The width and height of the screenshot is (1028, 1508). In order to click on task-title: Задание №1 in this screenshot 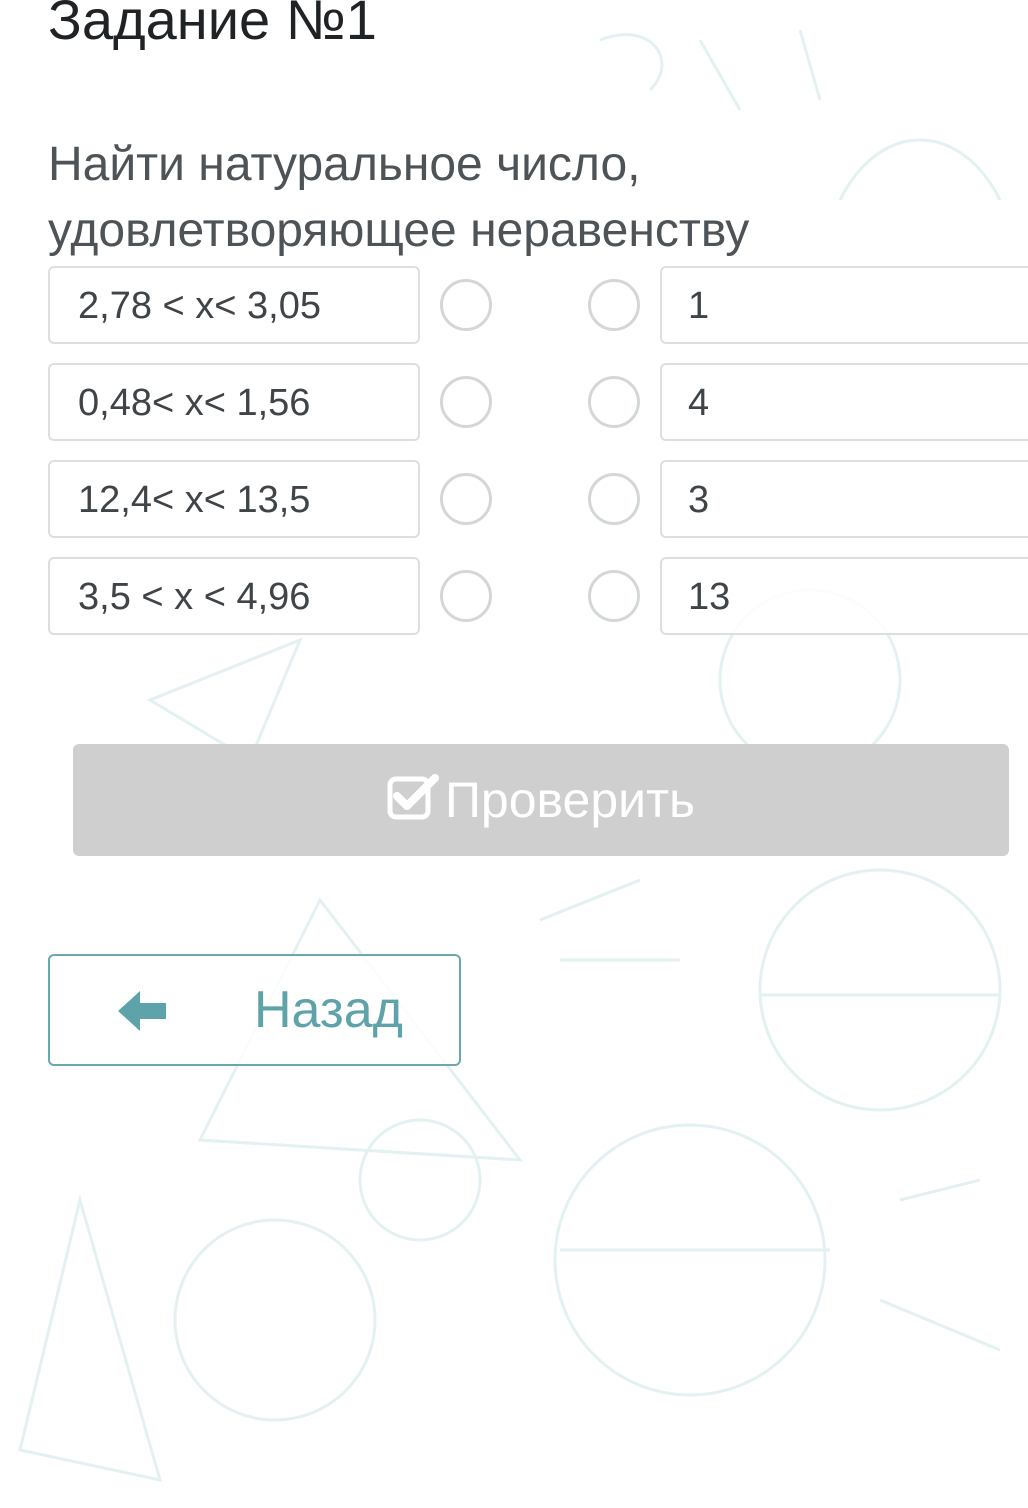, I will do `click(212, 25)`.